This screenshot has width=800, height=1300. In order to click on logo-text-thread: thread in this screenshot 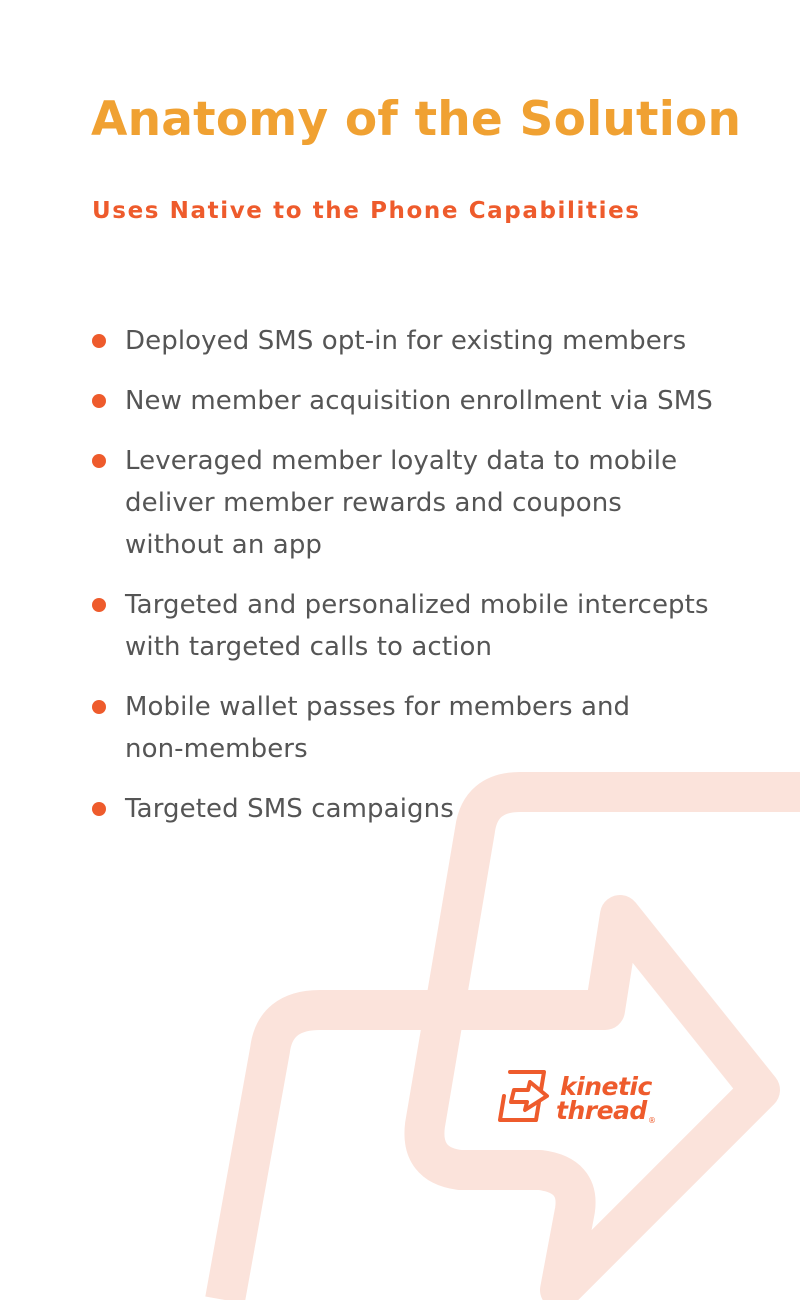, I will do `click(601, 1110)`.